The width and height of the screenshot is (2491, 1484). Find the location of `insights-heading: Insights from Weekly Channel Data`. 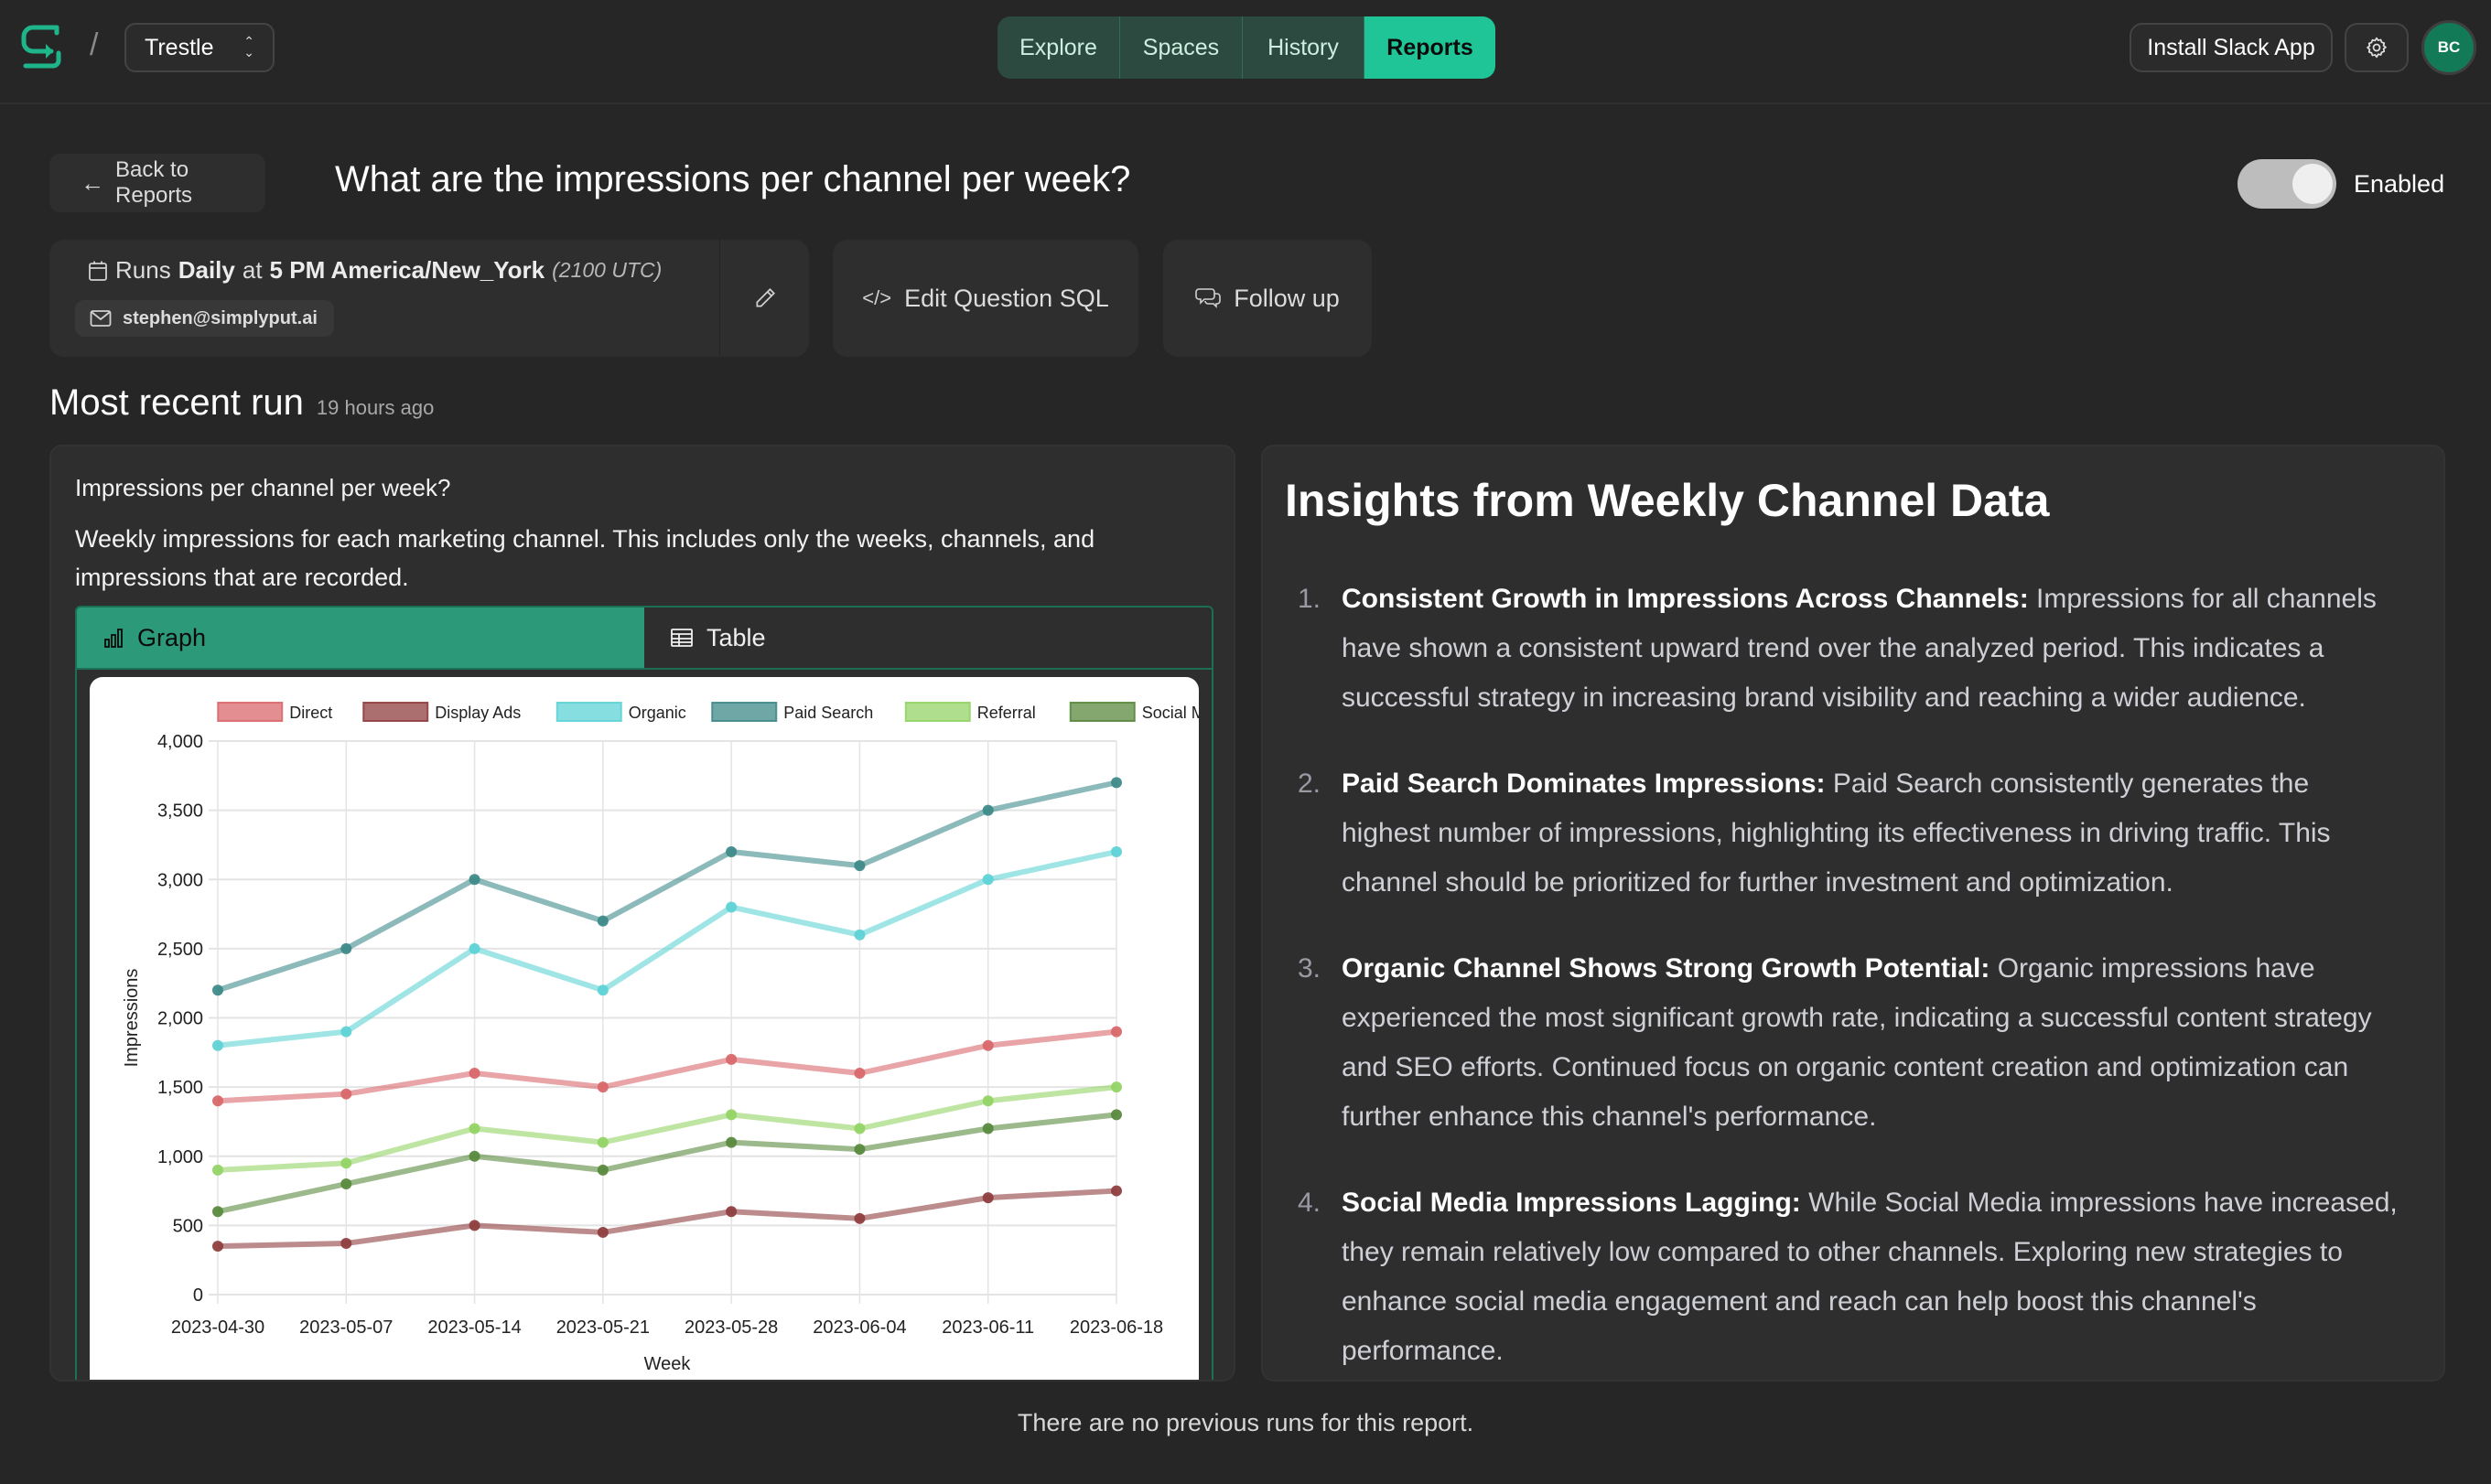

insights-heading: Insights from Weekly Channel Data is located at coordinates (1667, 500).